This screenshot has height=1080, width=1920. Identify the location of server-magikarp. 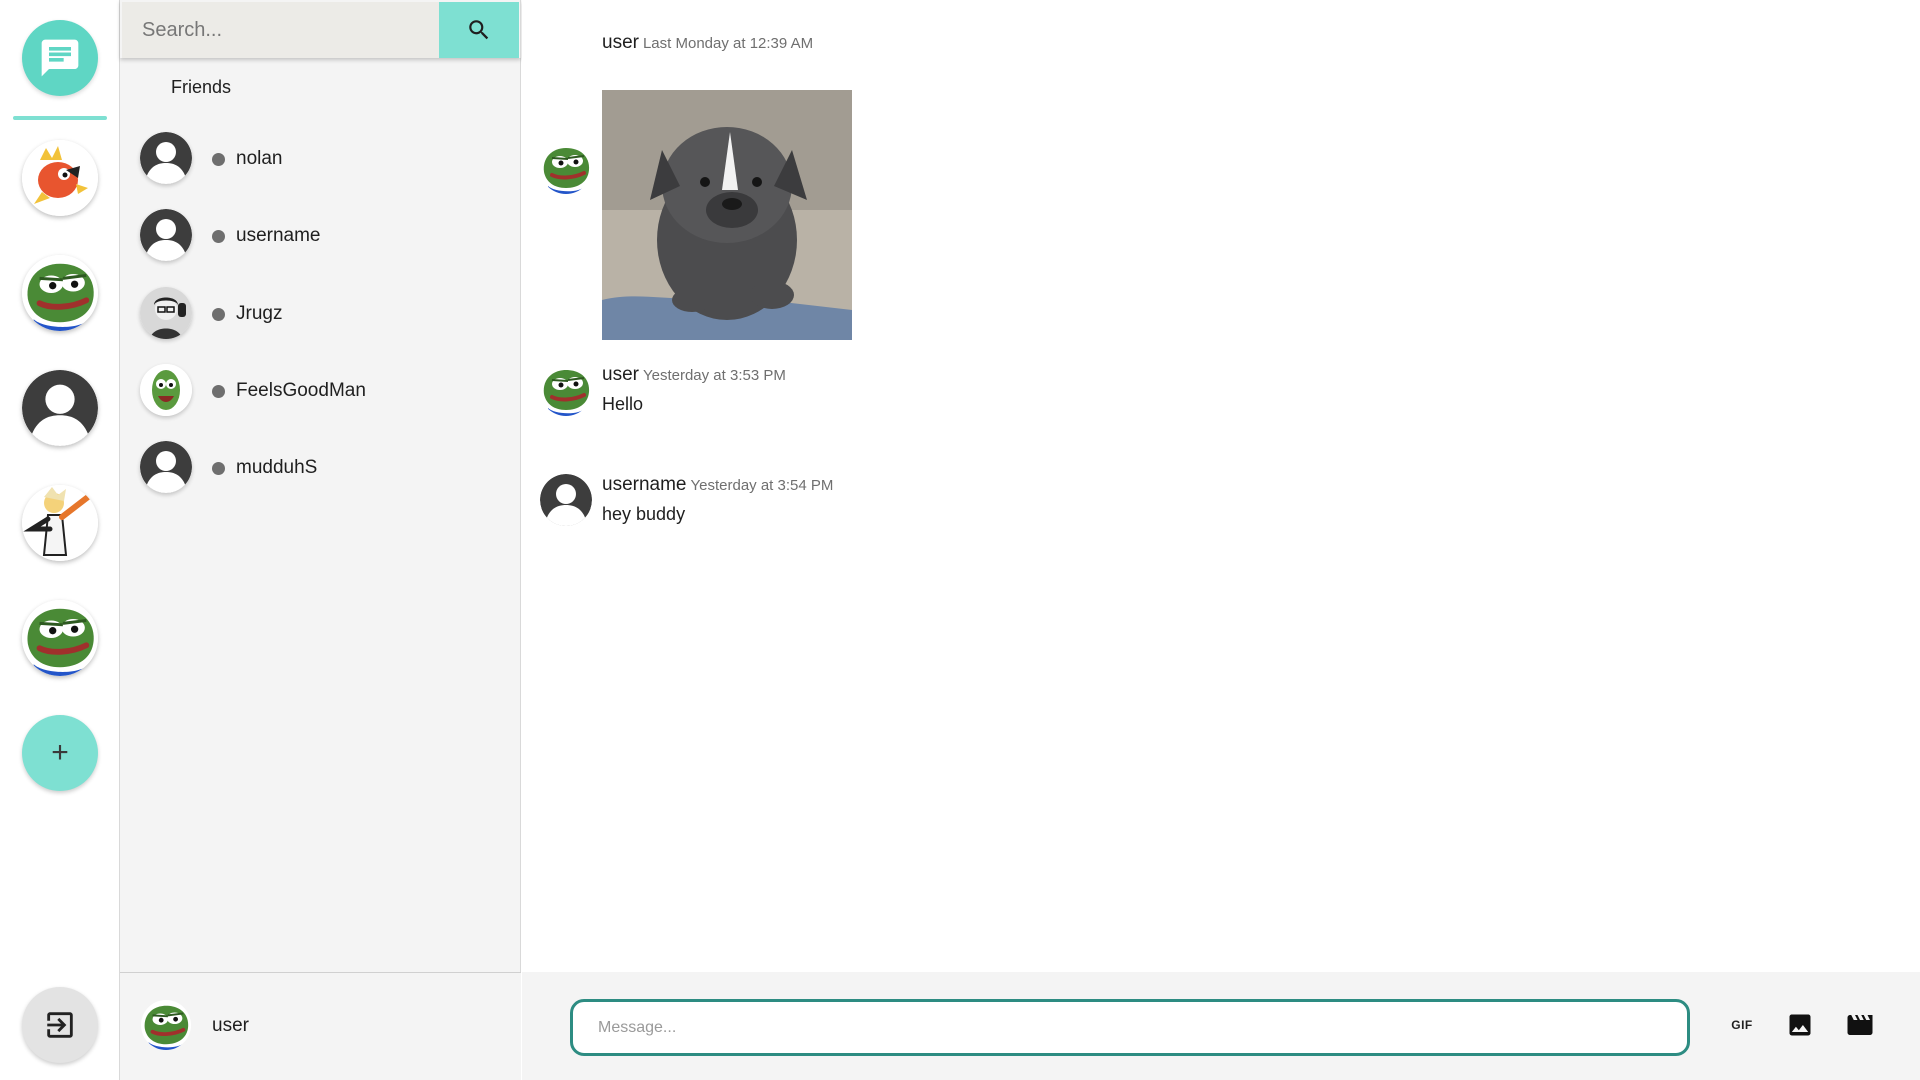
(60, 178).